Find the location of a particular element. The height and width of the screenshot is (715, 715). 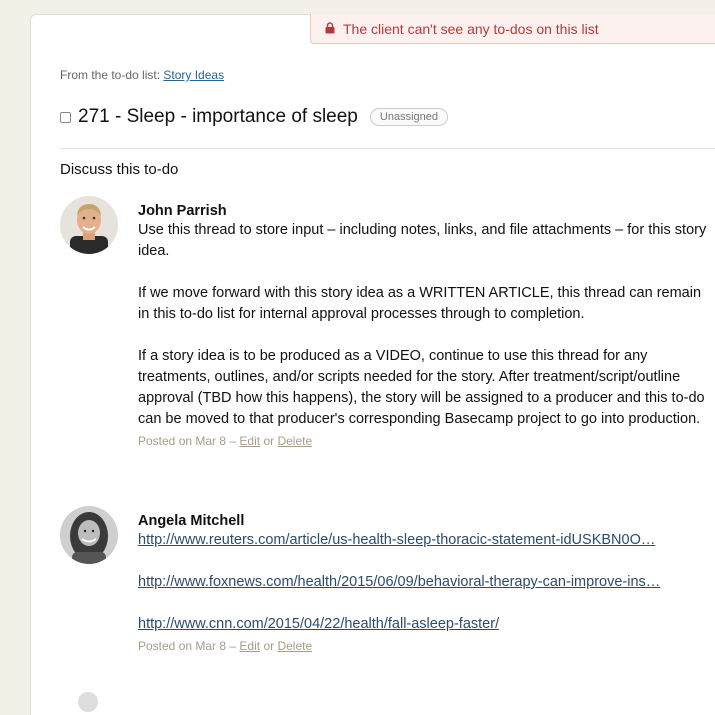

comment-author: John Parrish is located at coordinates (182, 211).